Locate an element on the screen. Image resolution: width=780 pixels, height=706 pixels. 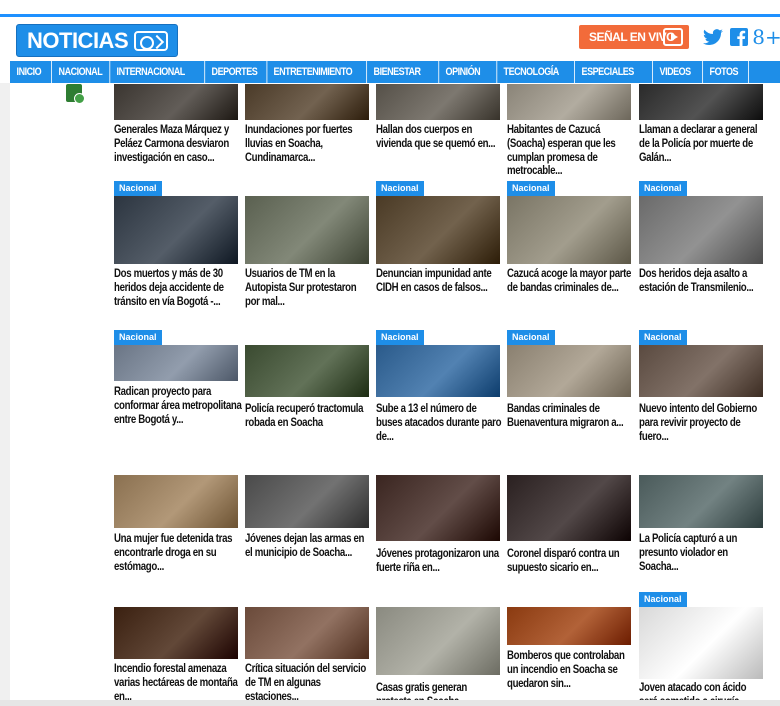
nav-item-internacional: INTERNACIONAL is located at coordinates (157, 72).